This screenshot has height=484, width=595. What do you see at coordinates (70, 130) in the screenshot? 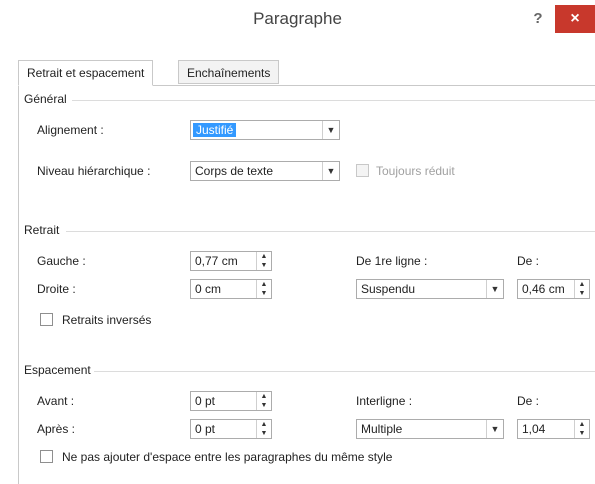
I see `alignment-label: Alignement :` at bounding box center [70, 130].